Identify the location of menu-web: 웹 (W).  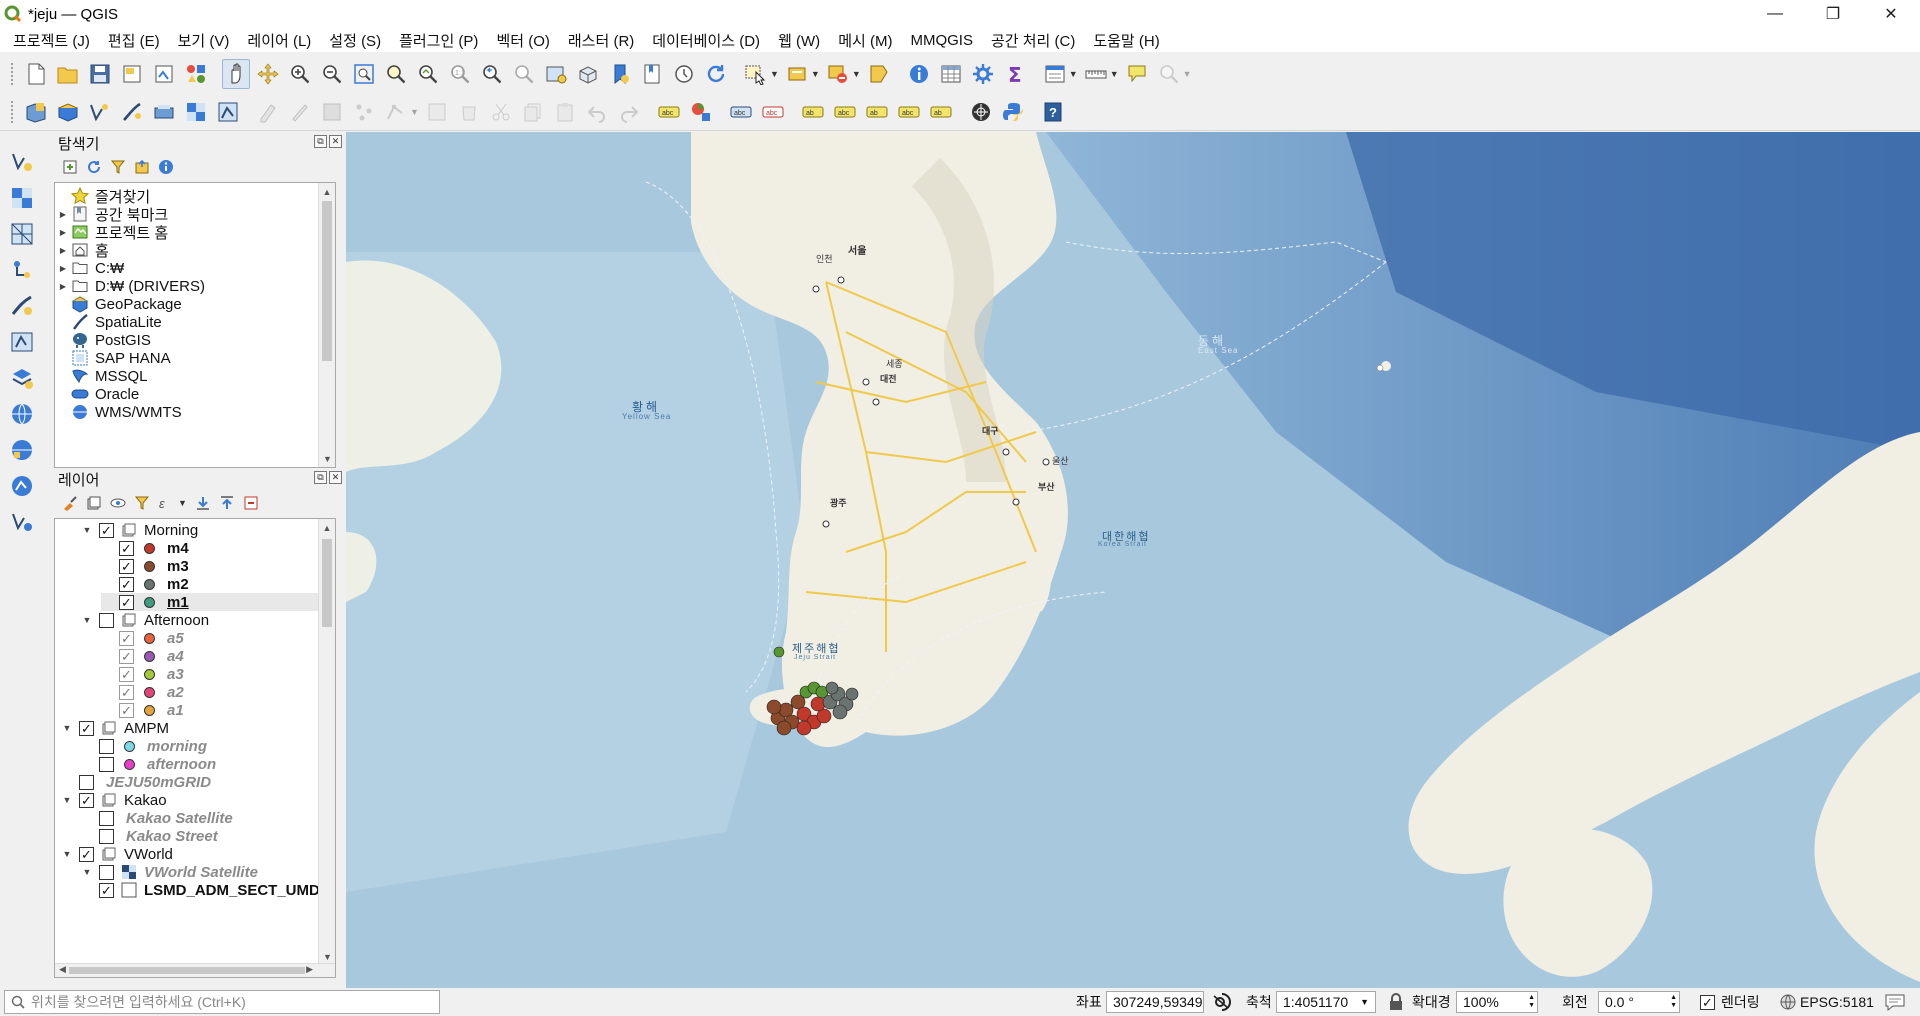
(799, 40).